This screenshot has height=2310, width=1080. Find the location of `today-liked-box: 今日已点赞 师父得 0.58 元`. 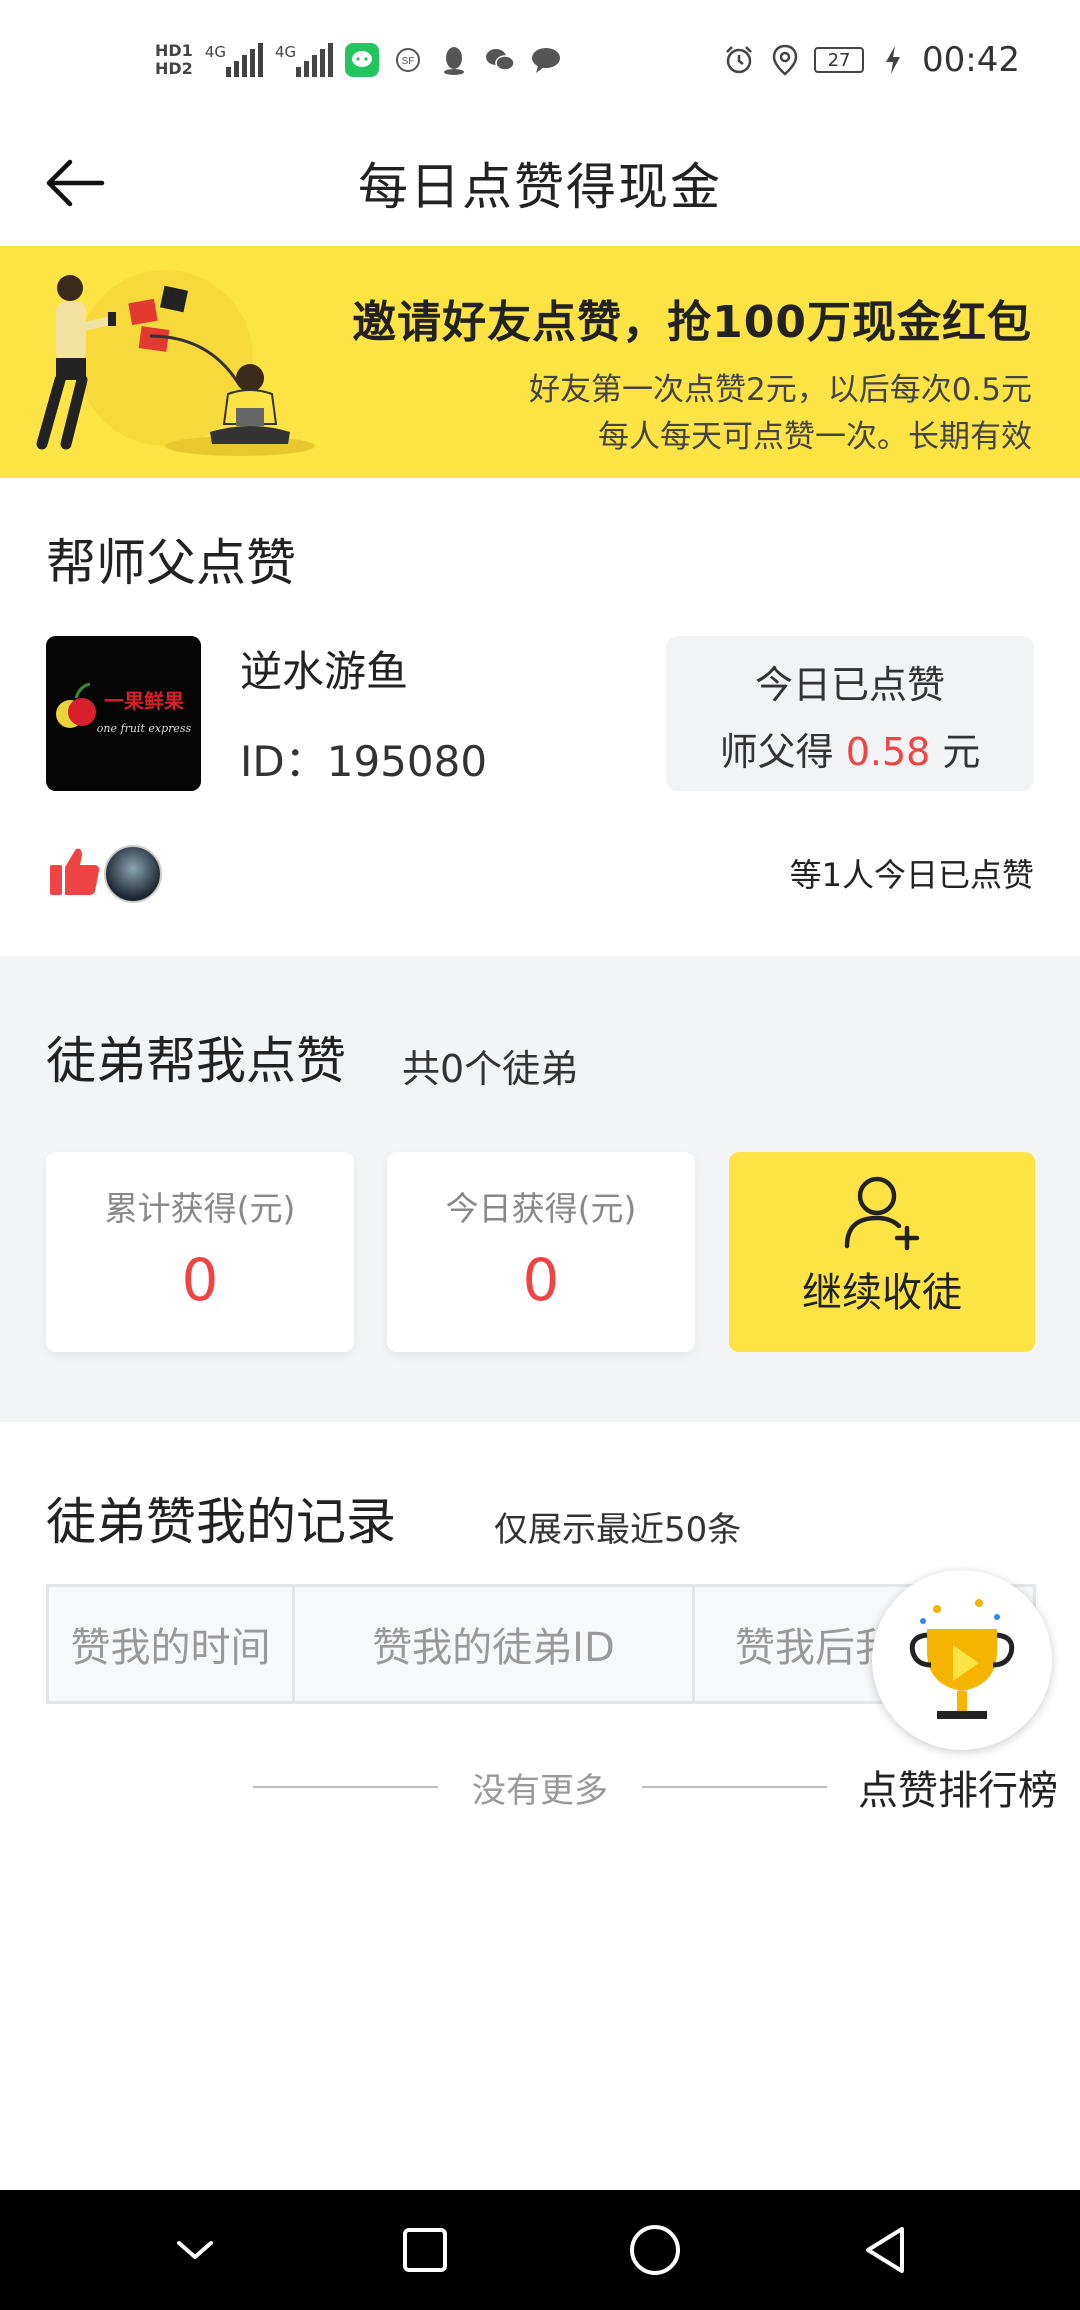

today-liked-box: 今日已点赞 师父得 0.58 元 is located at coordinates (850, 713).